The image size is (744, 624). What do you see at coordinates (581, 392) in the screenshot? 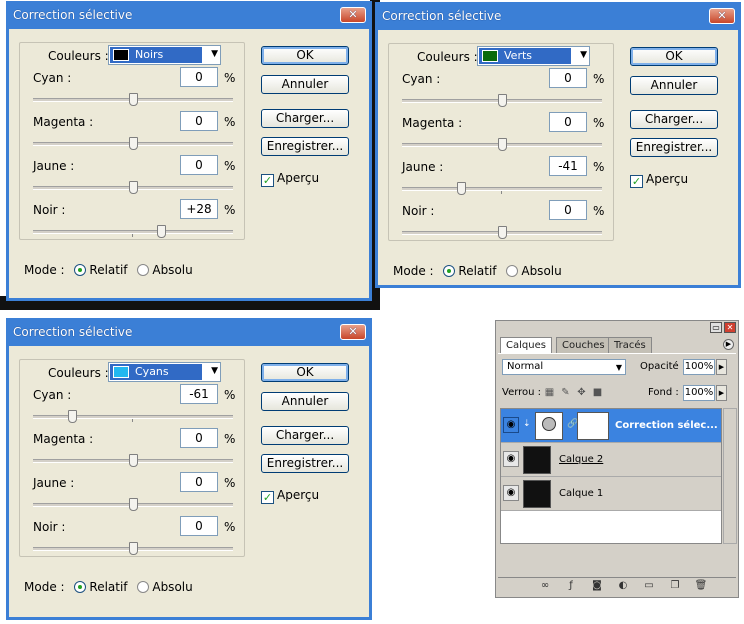
I see `lock-move-icon: ✥` at bounding box center [581, 392].